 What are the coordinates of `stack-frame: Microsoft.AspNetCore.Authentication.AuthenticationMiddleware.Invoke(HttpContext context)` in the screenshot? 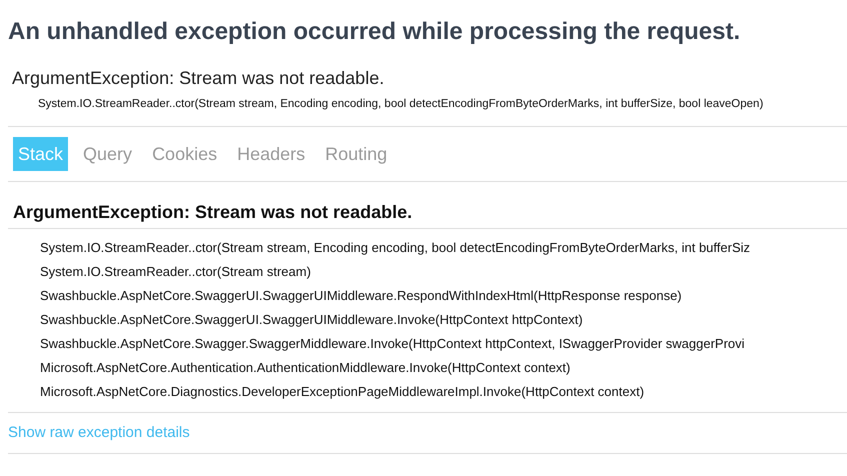 It's located at (305, 368).